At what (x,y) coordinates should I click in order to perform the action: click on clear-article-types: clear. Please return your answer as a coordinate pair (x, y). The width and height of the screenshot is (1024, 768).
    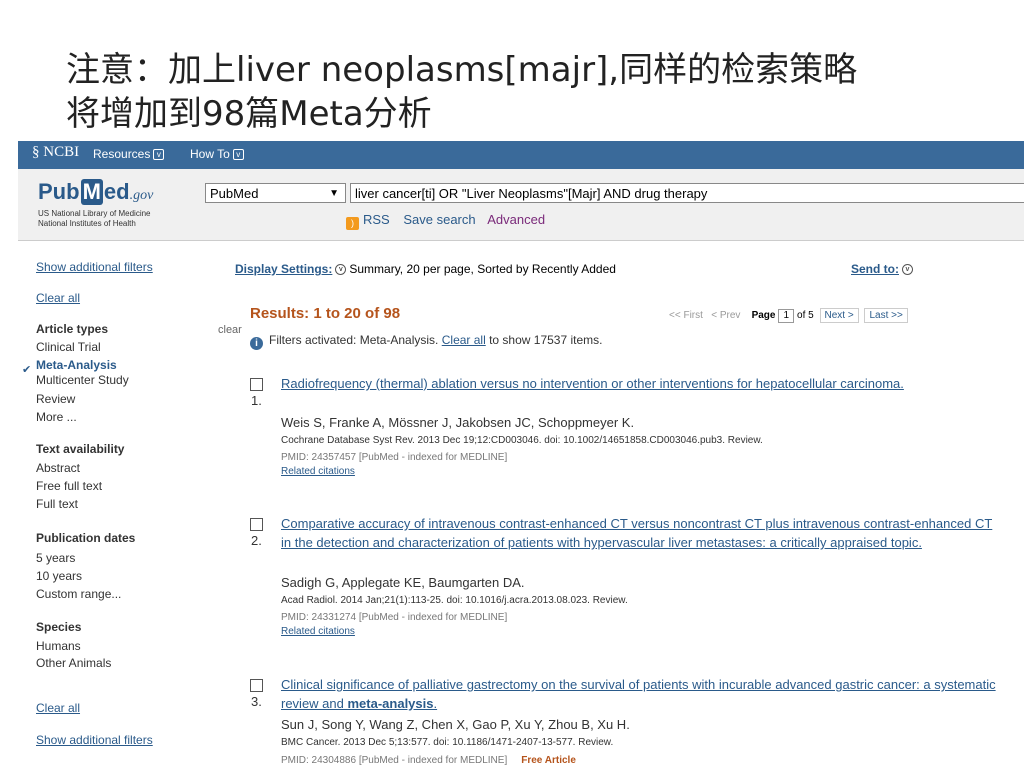
    Looking at the image, I should click on (230, 330).